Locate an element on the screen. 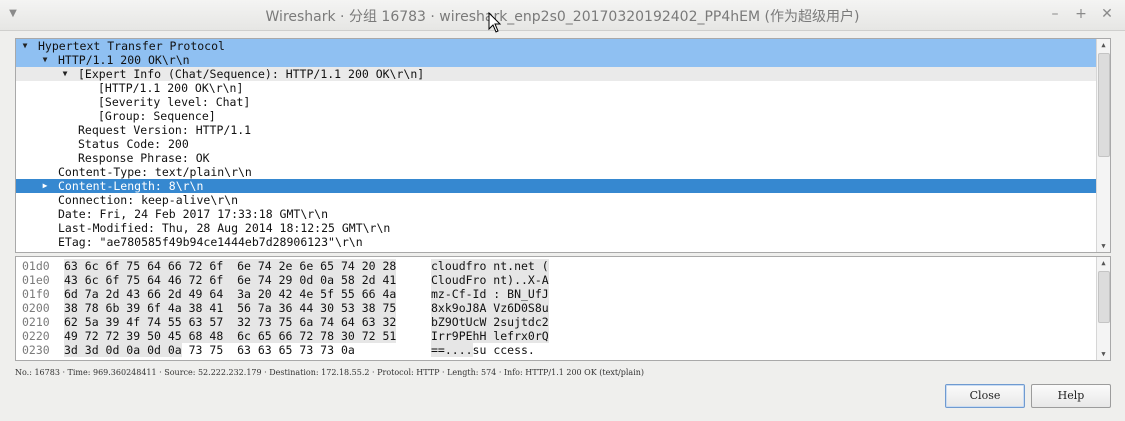  tree-row-label: Date: Fri, 24 Feb 2017 17:33:18 GMT\r\n is located at coordinates (193, 214).